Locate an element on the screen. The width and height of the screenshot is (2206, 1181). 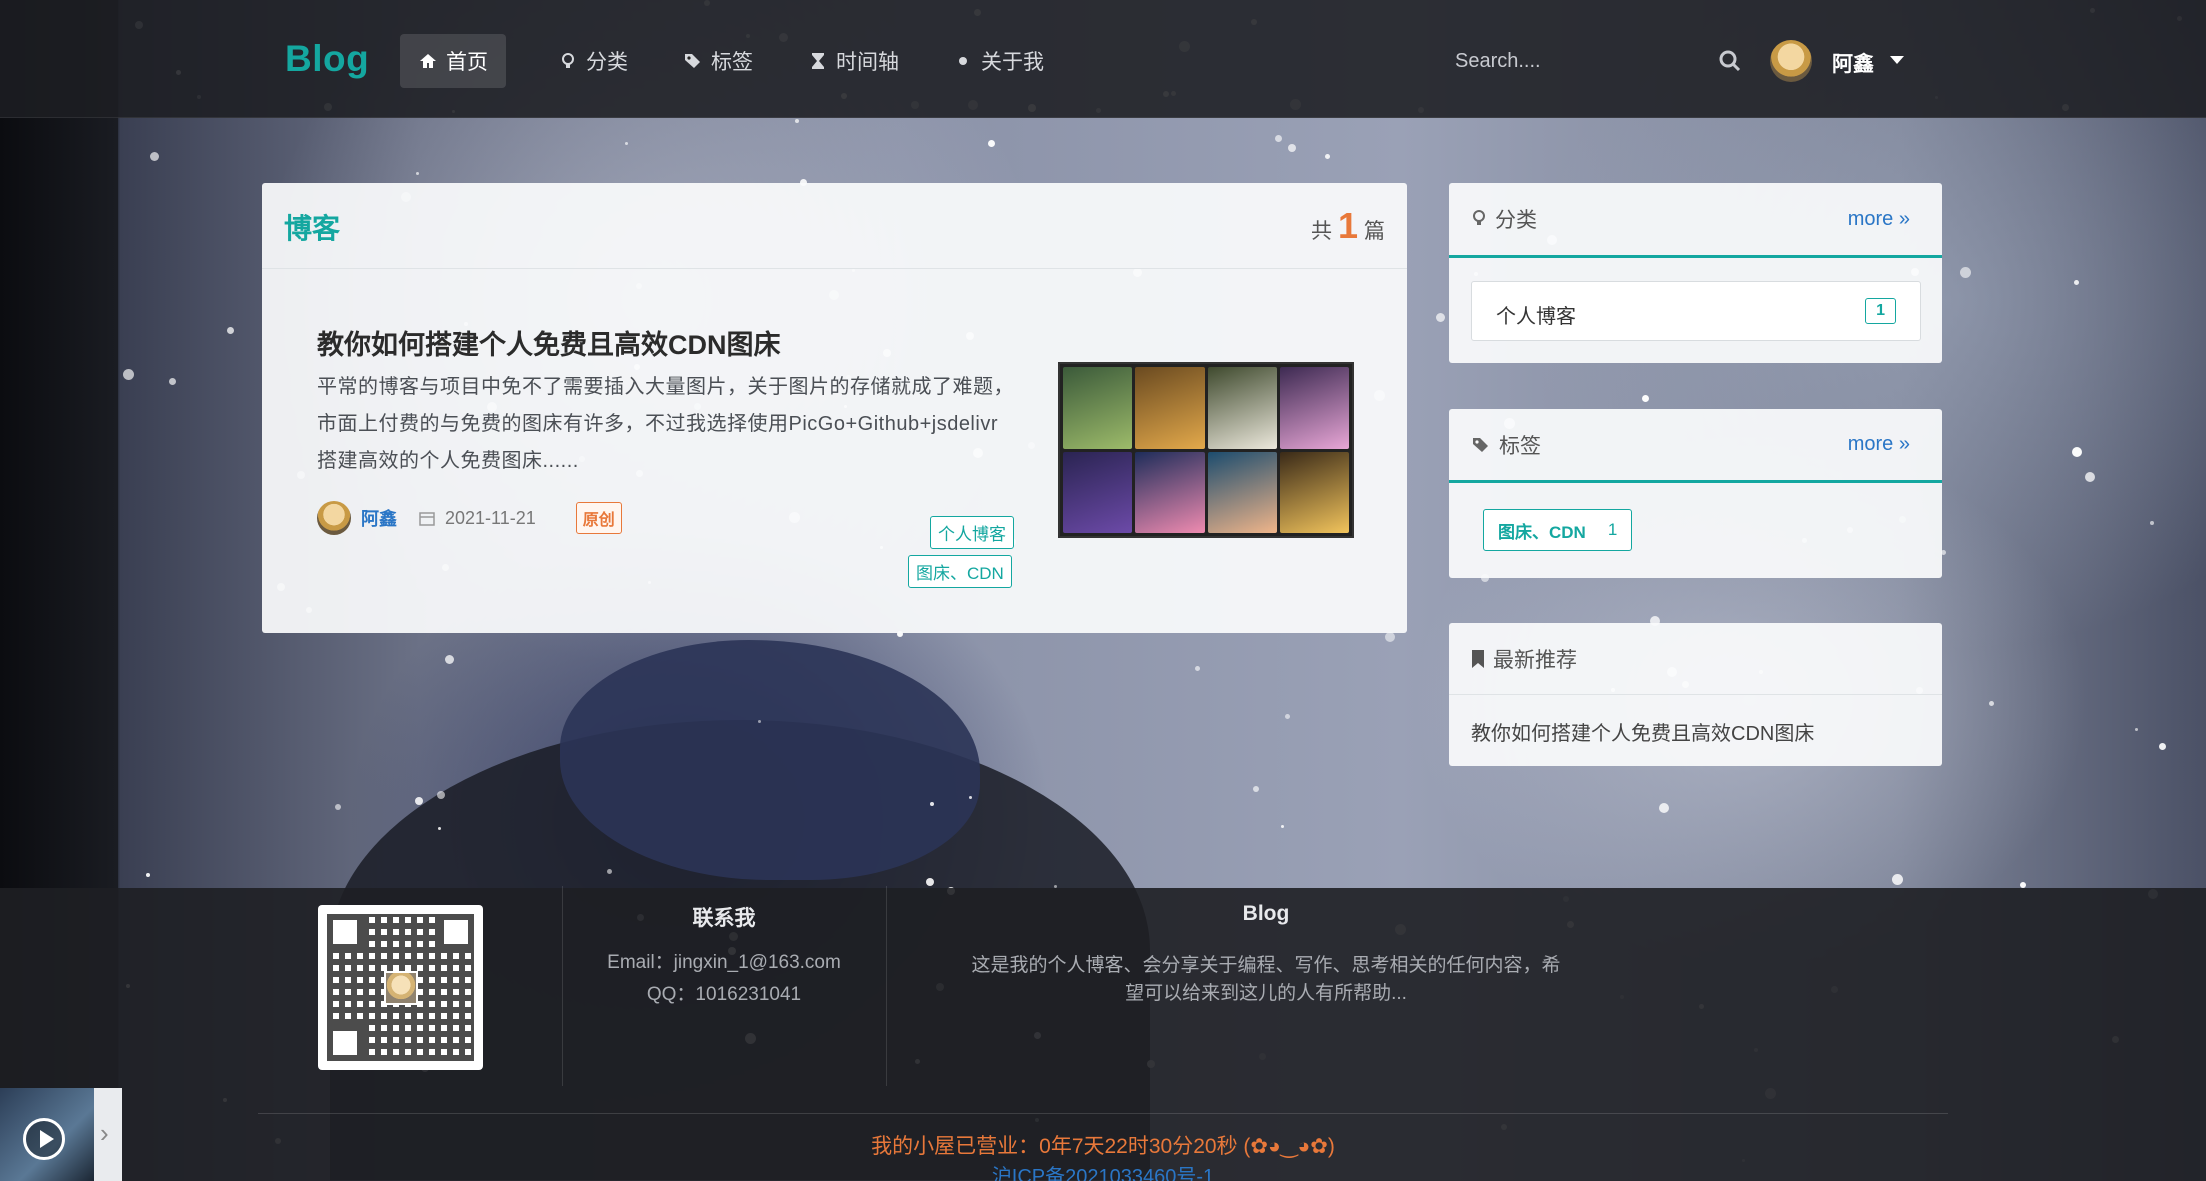
post-count-number: 1 is located at coordinates (1347, 225).